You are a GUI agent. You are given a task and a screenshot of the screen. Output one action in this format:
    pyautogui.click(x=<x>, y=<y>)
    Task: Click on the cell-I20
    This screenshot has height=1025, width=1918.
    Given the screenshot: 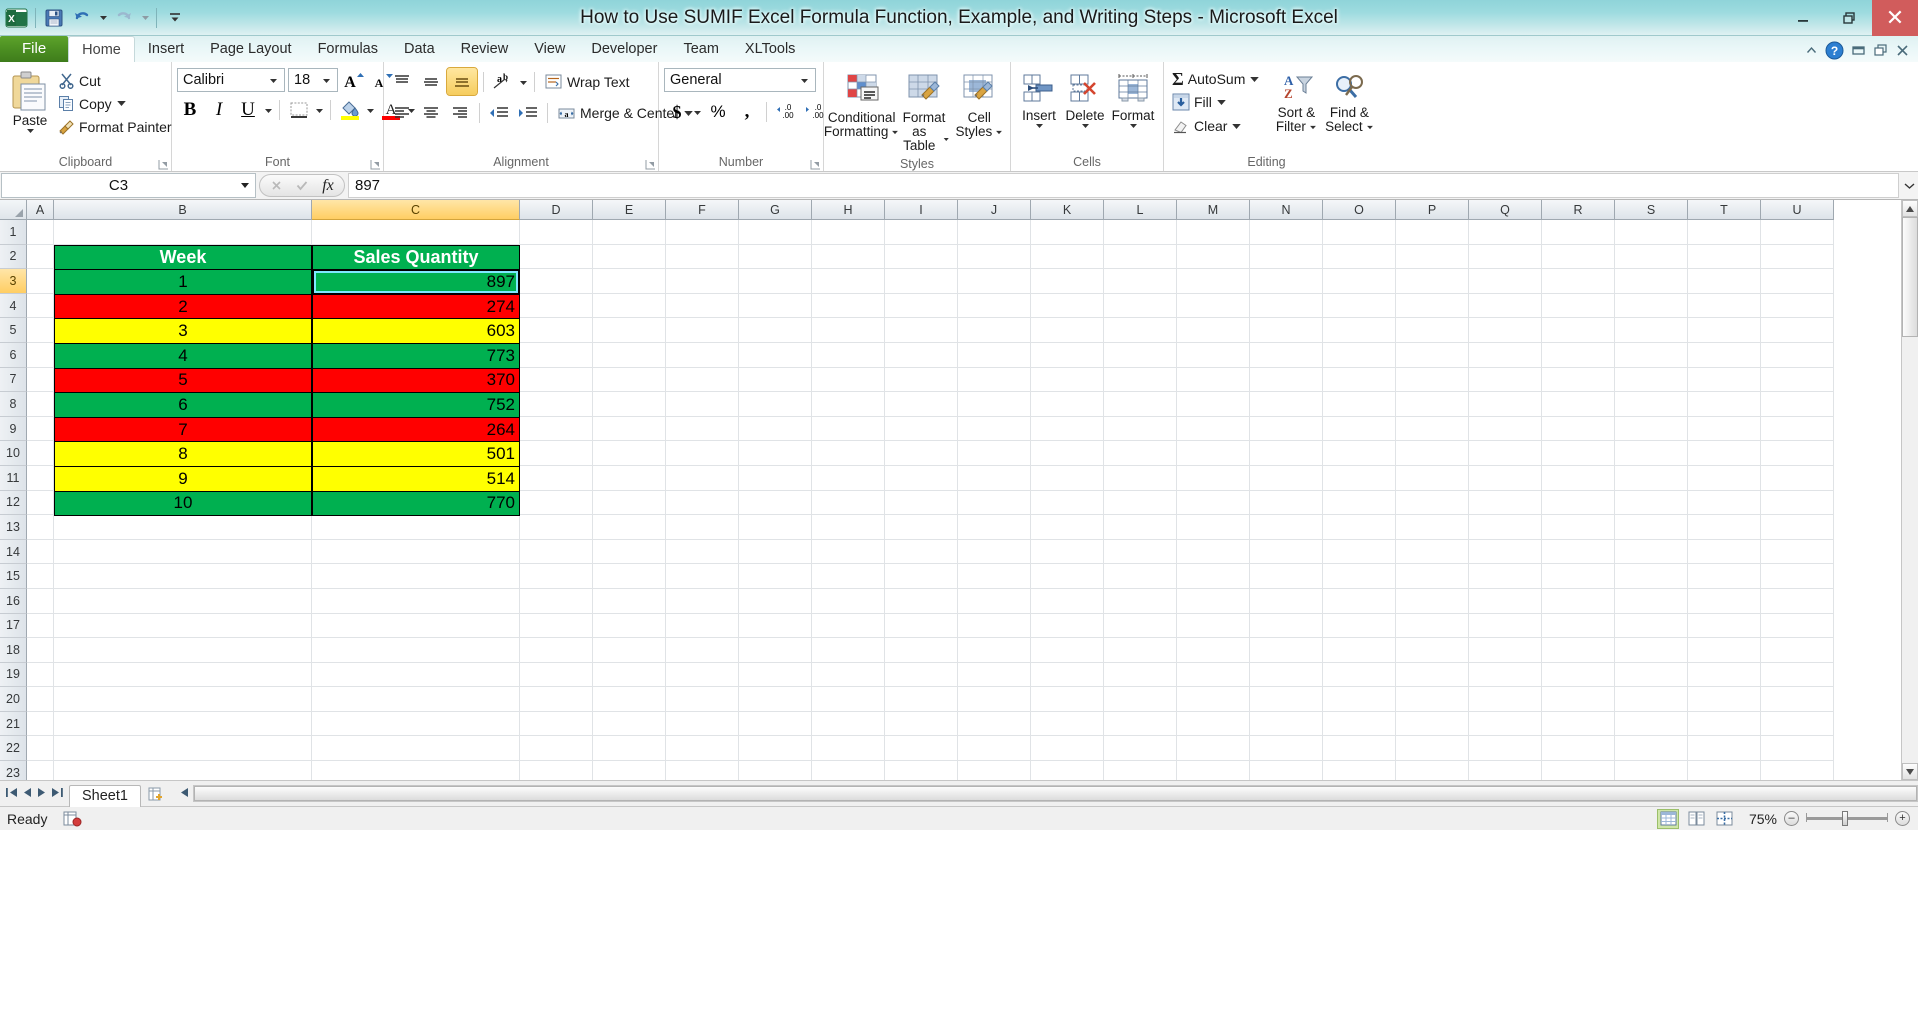 What is the action you would take?
    pyautogui.click(x=921, y=699)
    